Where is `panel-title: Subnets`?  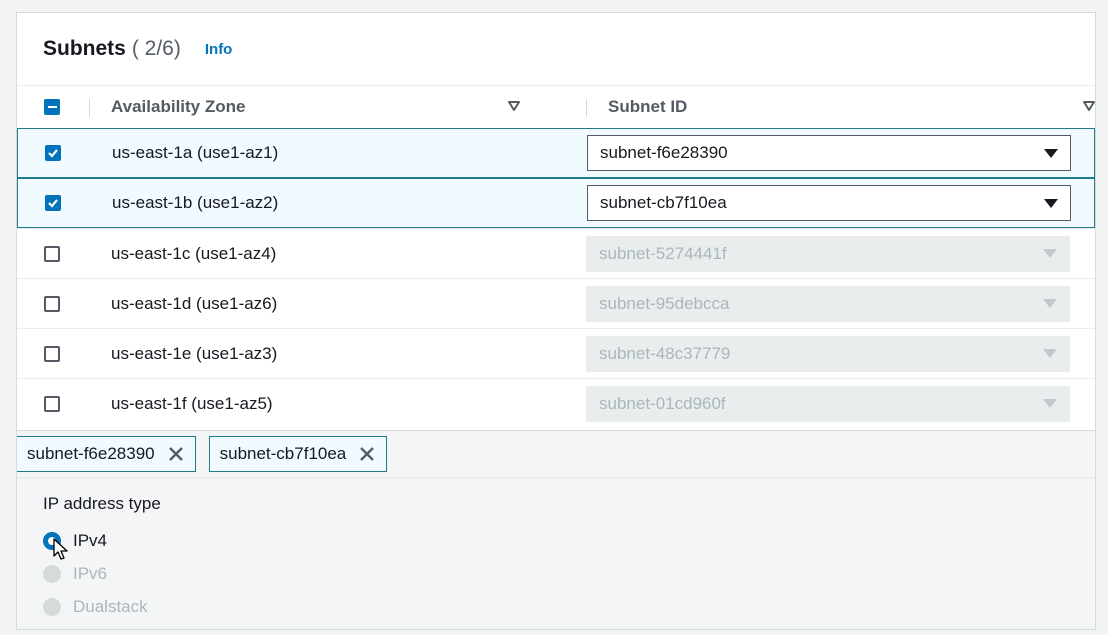 panel-title: Subnets is located at coordinates (84, 48).